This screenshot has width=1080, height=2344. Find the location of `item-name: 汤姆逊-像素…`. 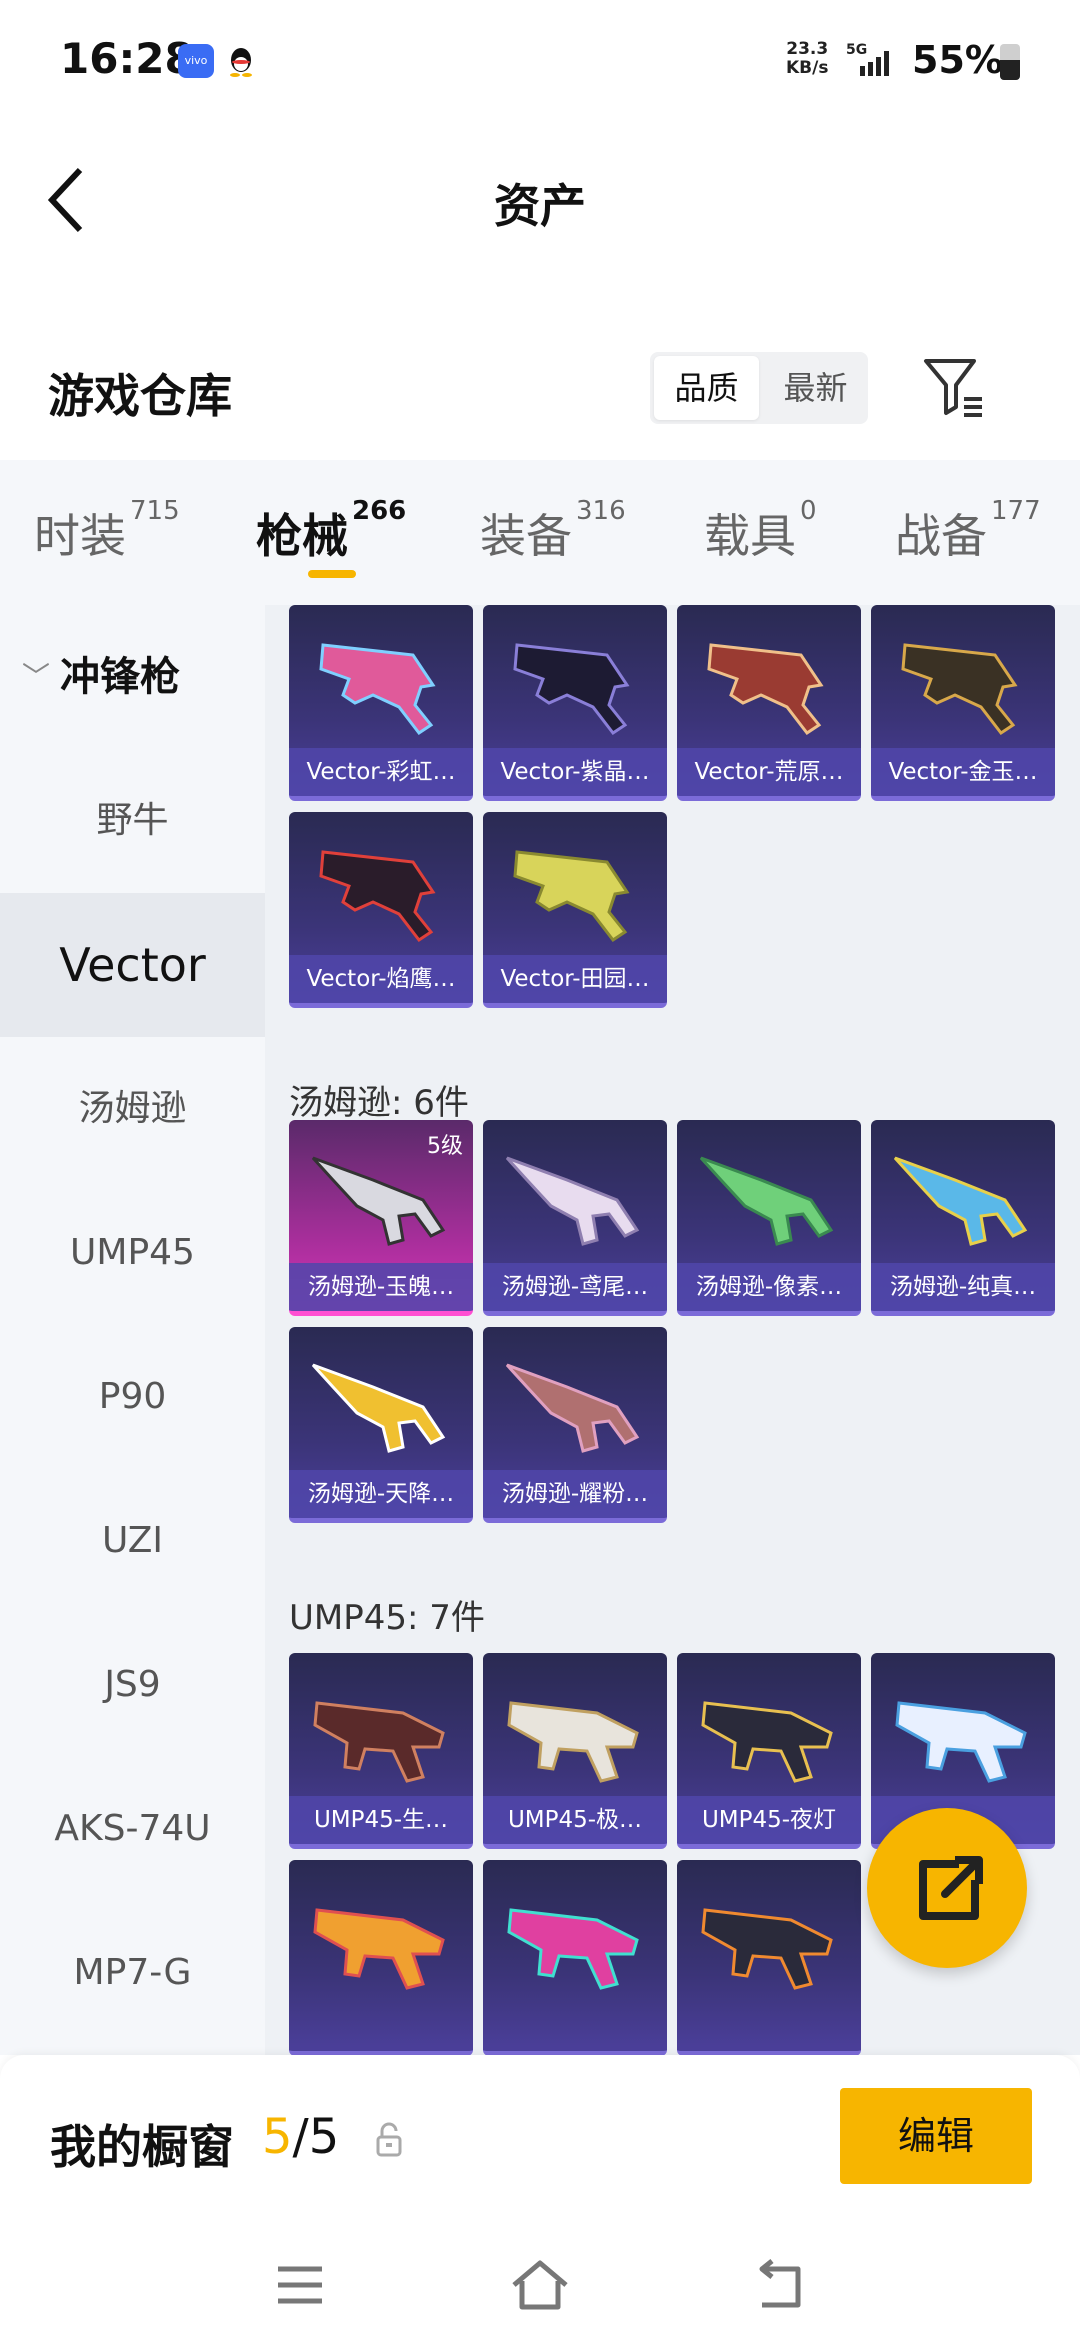

item-name: 汤姆逊-像素… is located at coordinates (769, 1287).